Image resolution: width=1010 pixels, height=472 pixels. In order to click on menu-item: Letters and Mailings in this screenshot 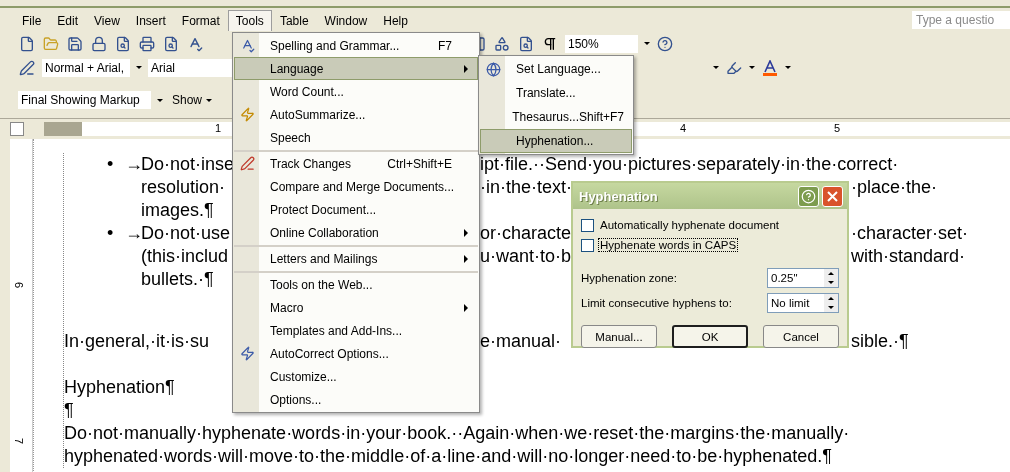, I will do `click(356, 257)`.